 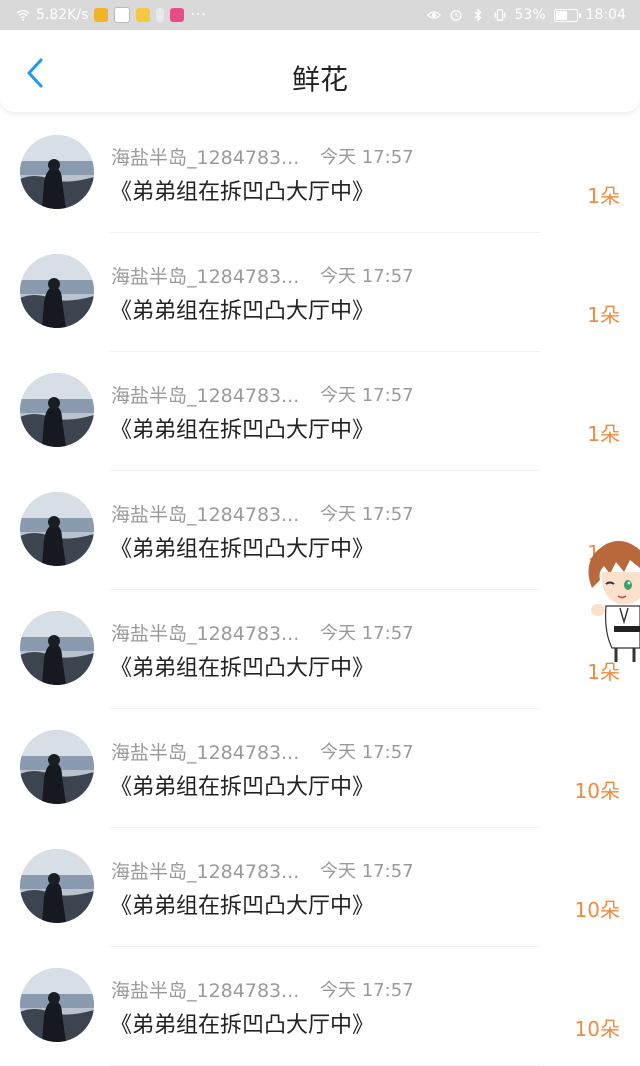 I want to click on battery-percent: 53%, so click(x=530, y=15).